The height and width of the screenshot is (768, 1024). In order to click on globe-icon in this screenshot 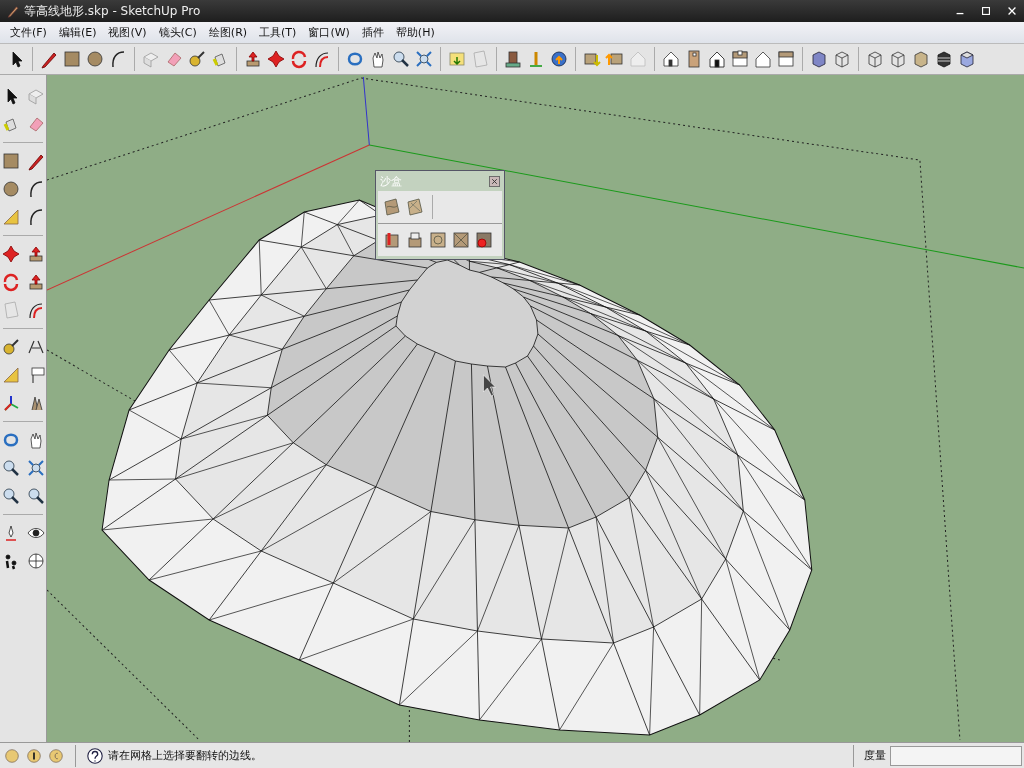, I will do `click(559, 59)`.